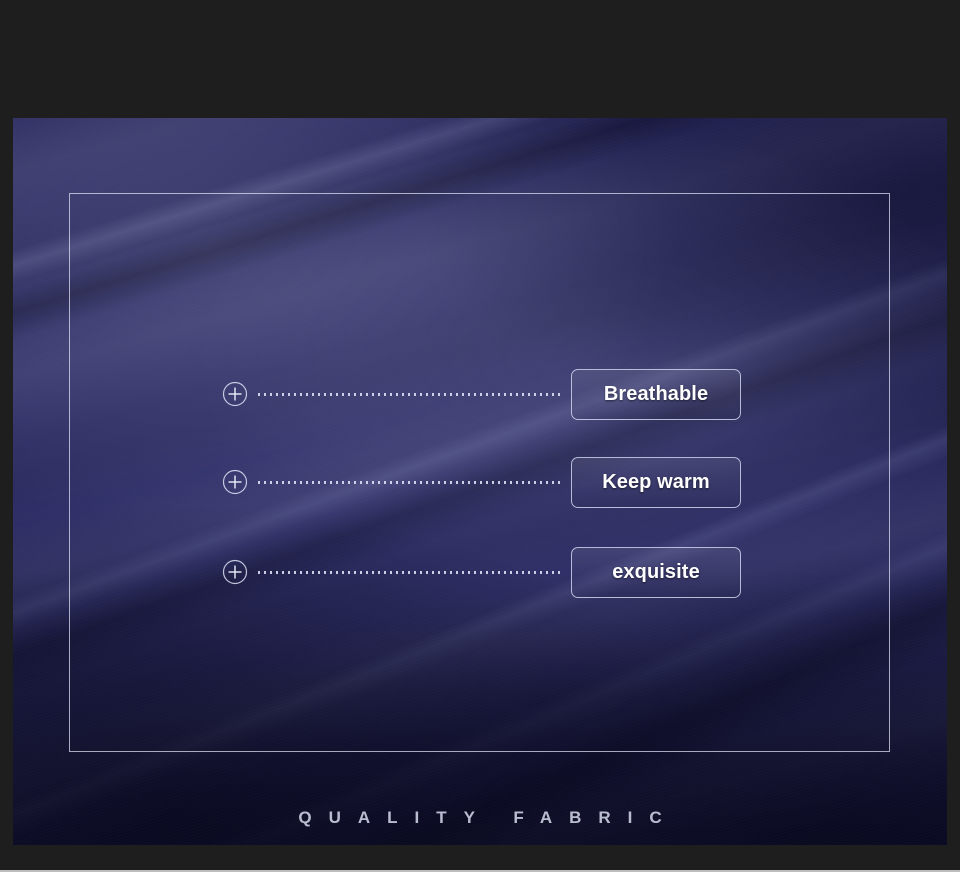  I want to click on feature-row: Keep warm, so click(480, 483).